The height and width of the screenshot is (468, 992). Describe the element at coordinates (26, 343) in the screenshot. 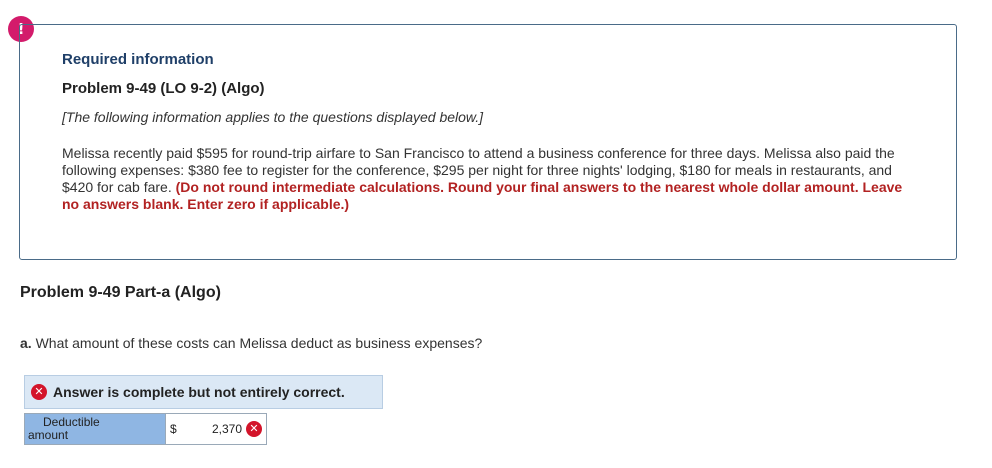

I see `question-letter: a.` at that location.